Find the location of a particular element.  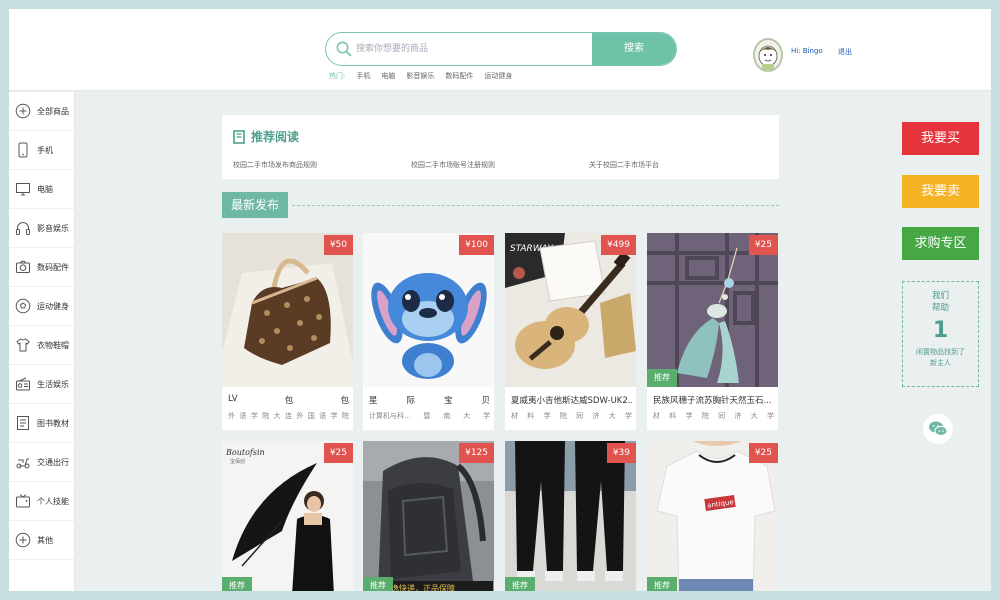

product-title: LV 包 包 is located at coordinates (288, 400).